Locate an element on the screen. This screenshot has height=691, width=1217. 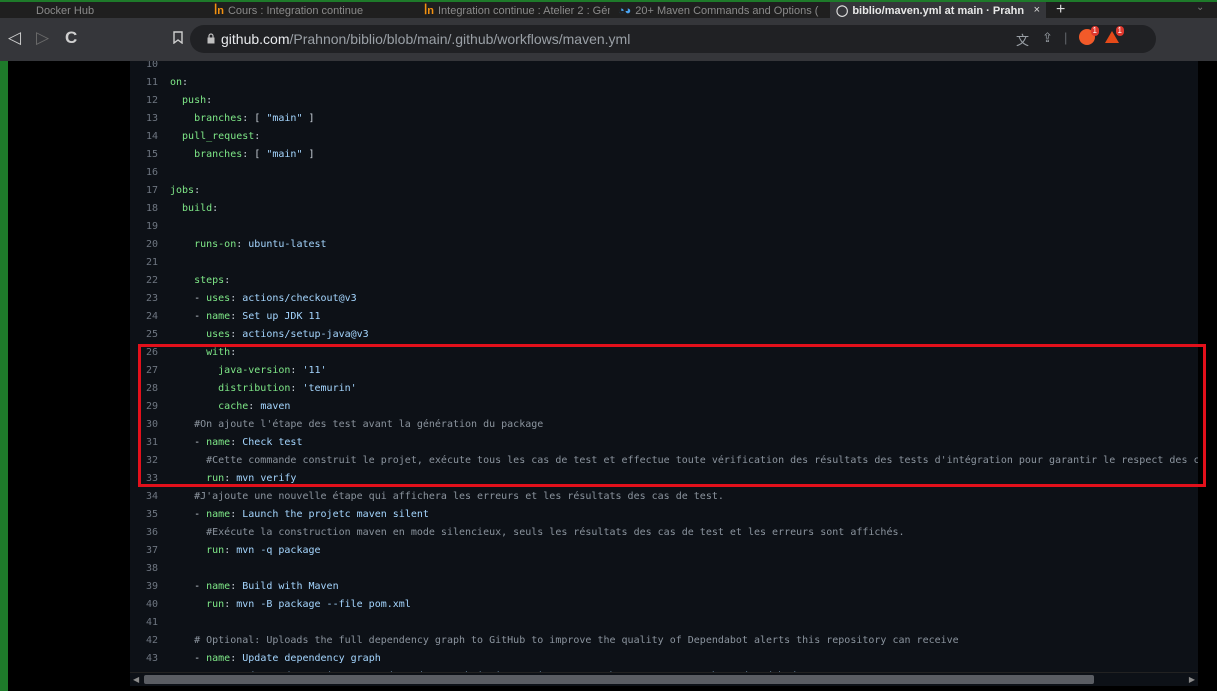
line-number: 34 is located at coordinates (144, 497).